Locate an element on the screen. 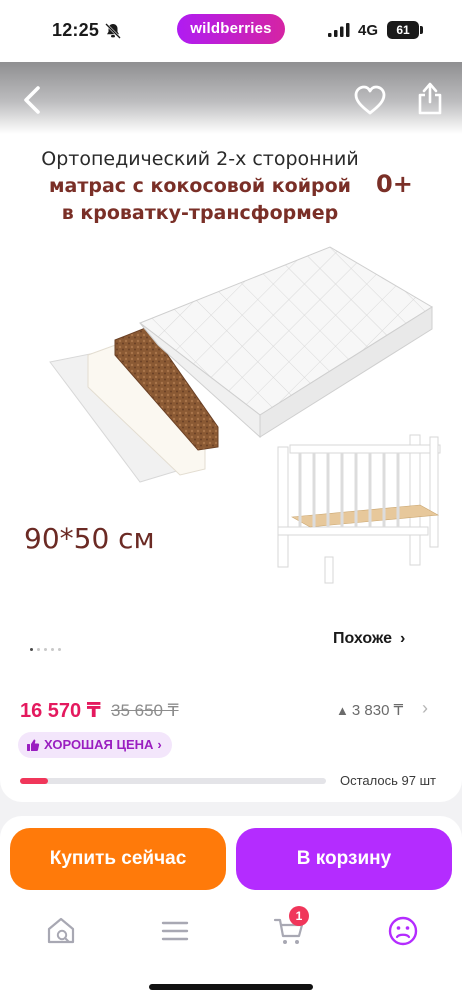 The width and height of the screenshot is (462, 1000). status-bar: 12:25 wildberries 4G 61 is located at coordinates (231, 31).